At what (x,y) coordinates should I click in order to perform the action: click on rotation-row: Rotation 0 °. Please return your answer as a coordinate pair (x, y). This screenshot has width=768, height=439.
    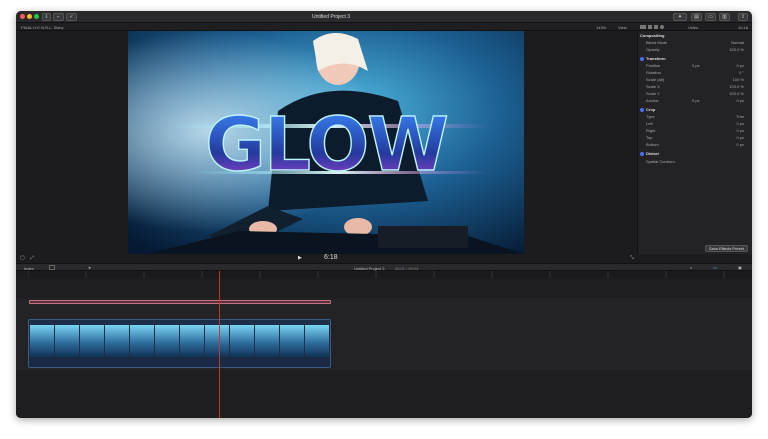
    Looking at the image, I should click on (695, 73).